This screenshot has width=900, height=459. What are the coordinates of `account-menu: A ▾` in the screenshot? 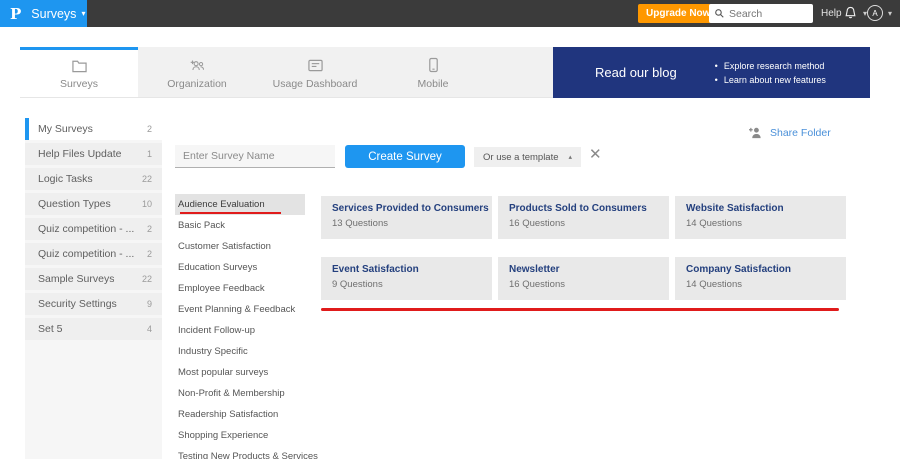 It's located at (879, 13).